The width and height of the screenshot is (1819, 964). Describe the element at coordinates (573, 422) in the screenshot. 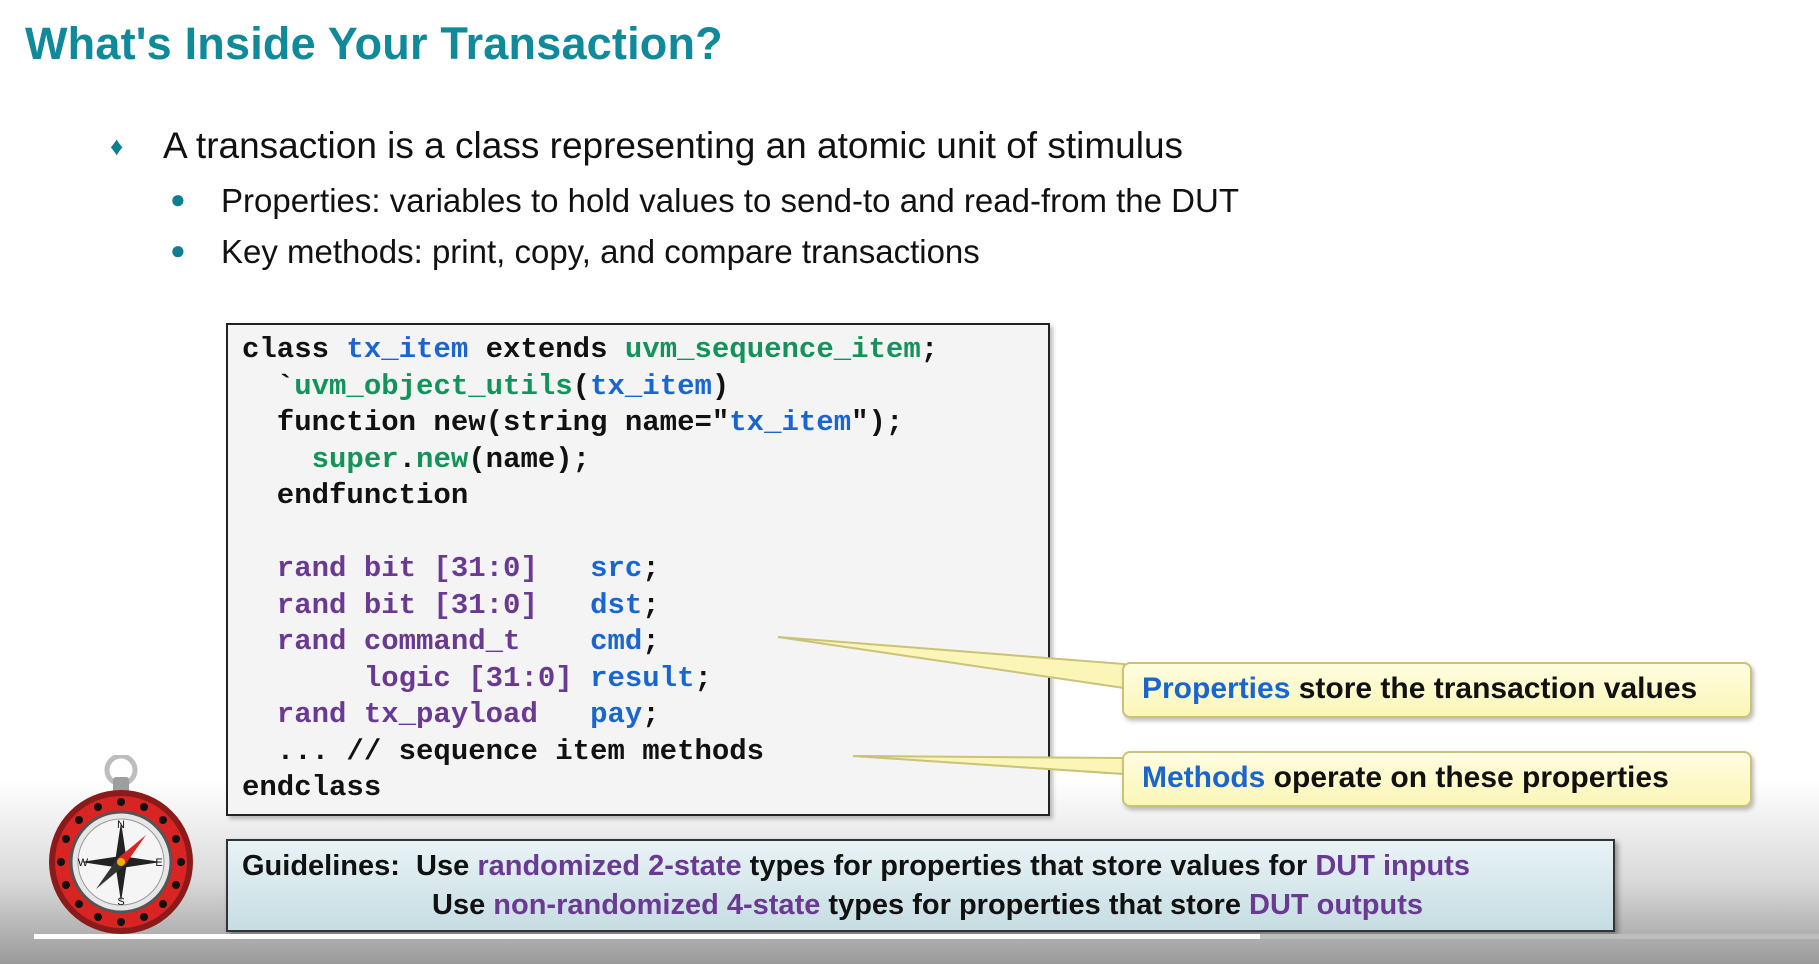

I see `code-line-3: function new(string name="tx_item");` at that location.